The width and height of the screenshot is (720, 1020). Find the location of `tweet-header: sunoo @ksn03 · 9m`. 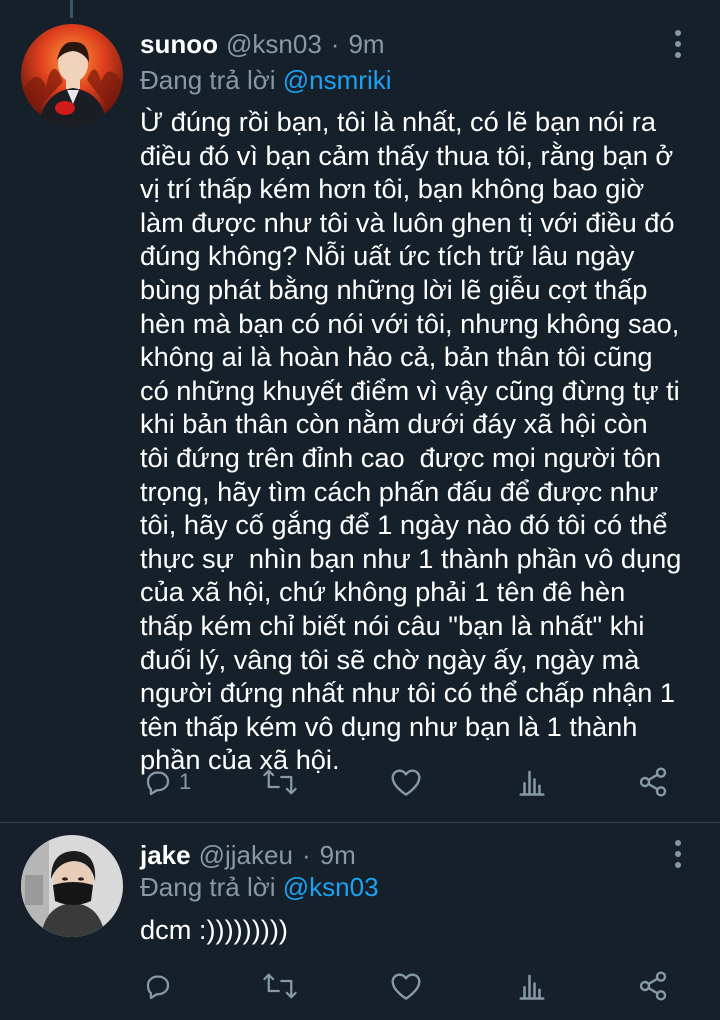

tweet-header: sunoo @ksn03 · 9m is located at coordinates (262, 44).